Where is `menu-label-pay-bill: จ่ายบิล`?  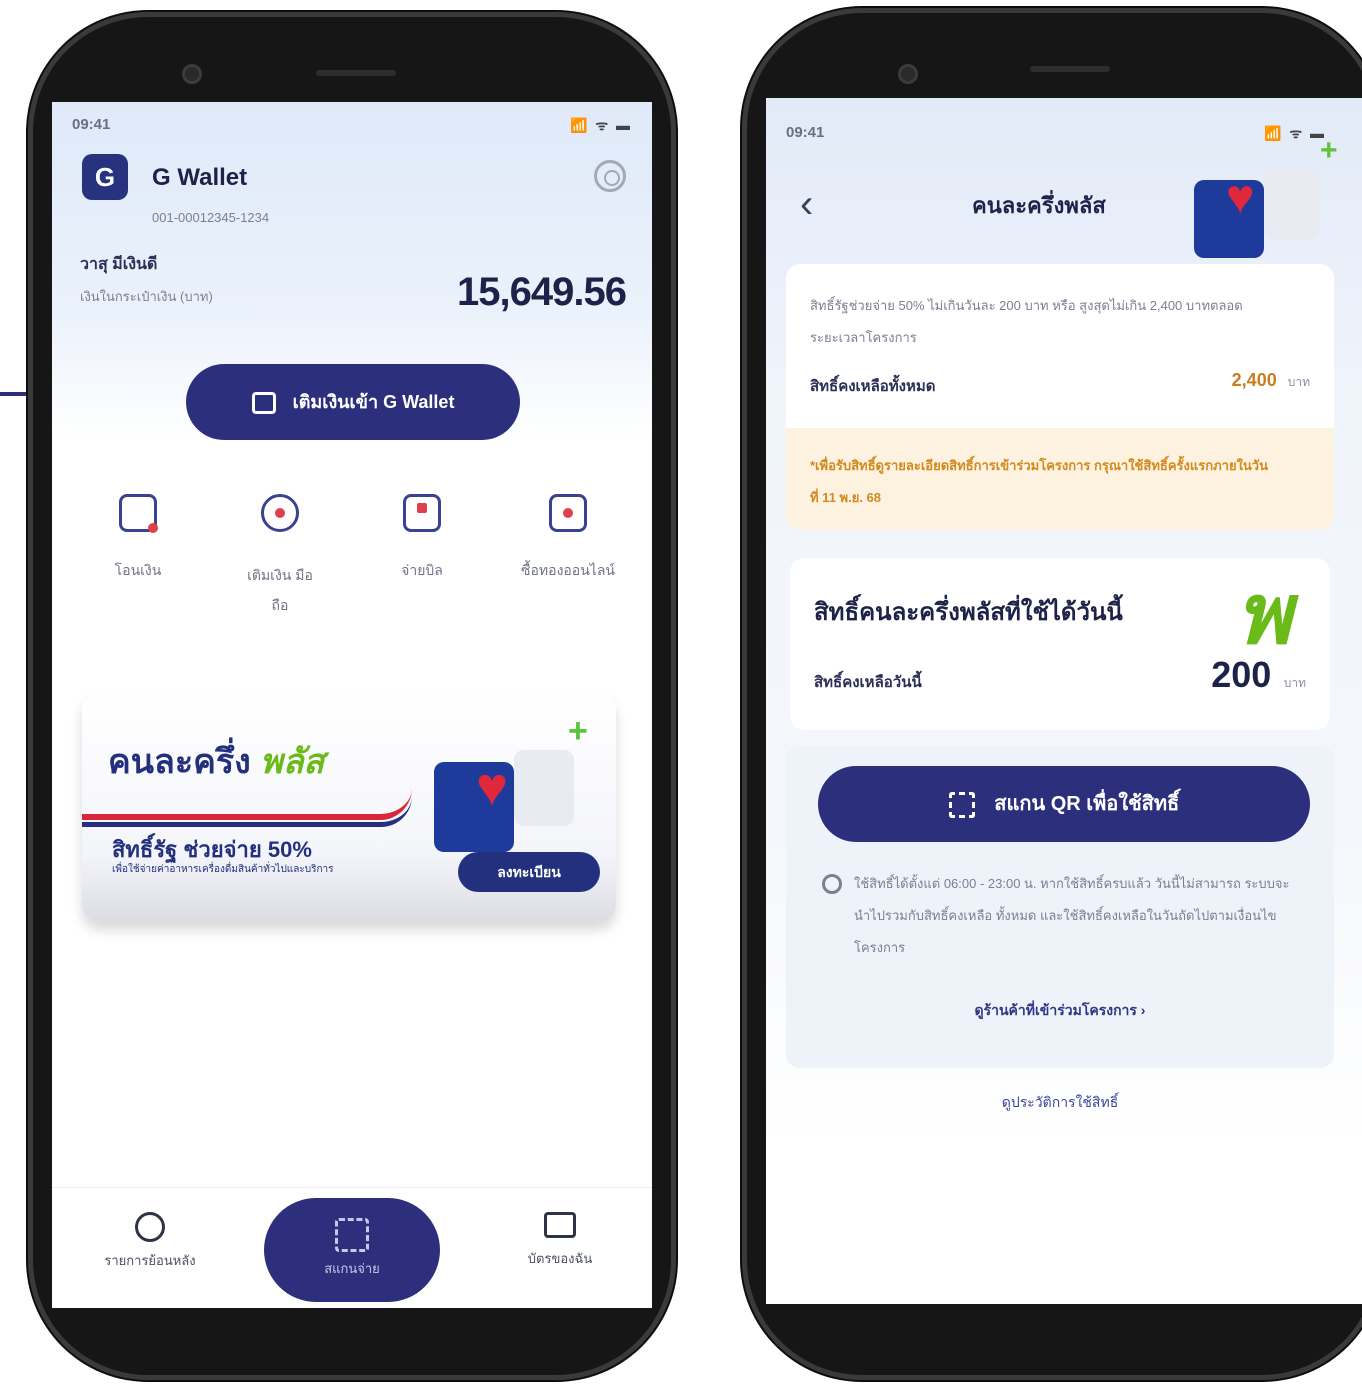
menu-label-pay-bill: จ่ายบิล is located at coordinates (422, 570).